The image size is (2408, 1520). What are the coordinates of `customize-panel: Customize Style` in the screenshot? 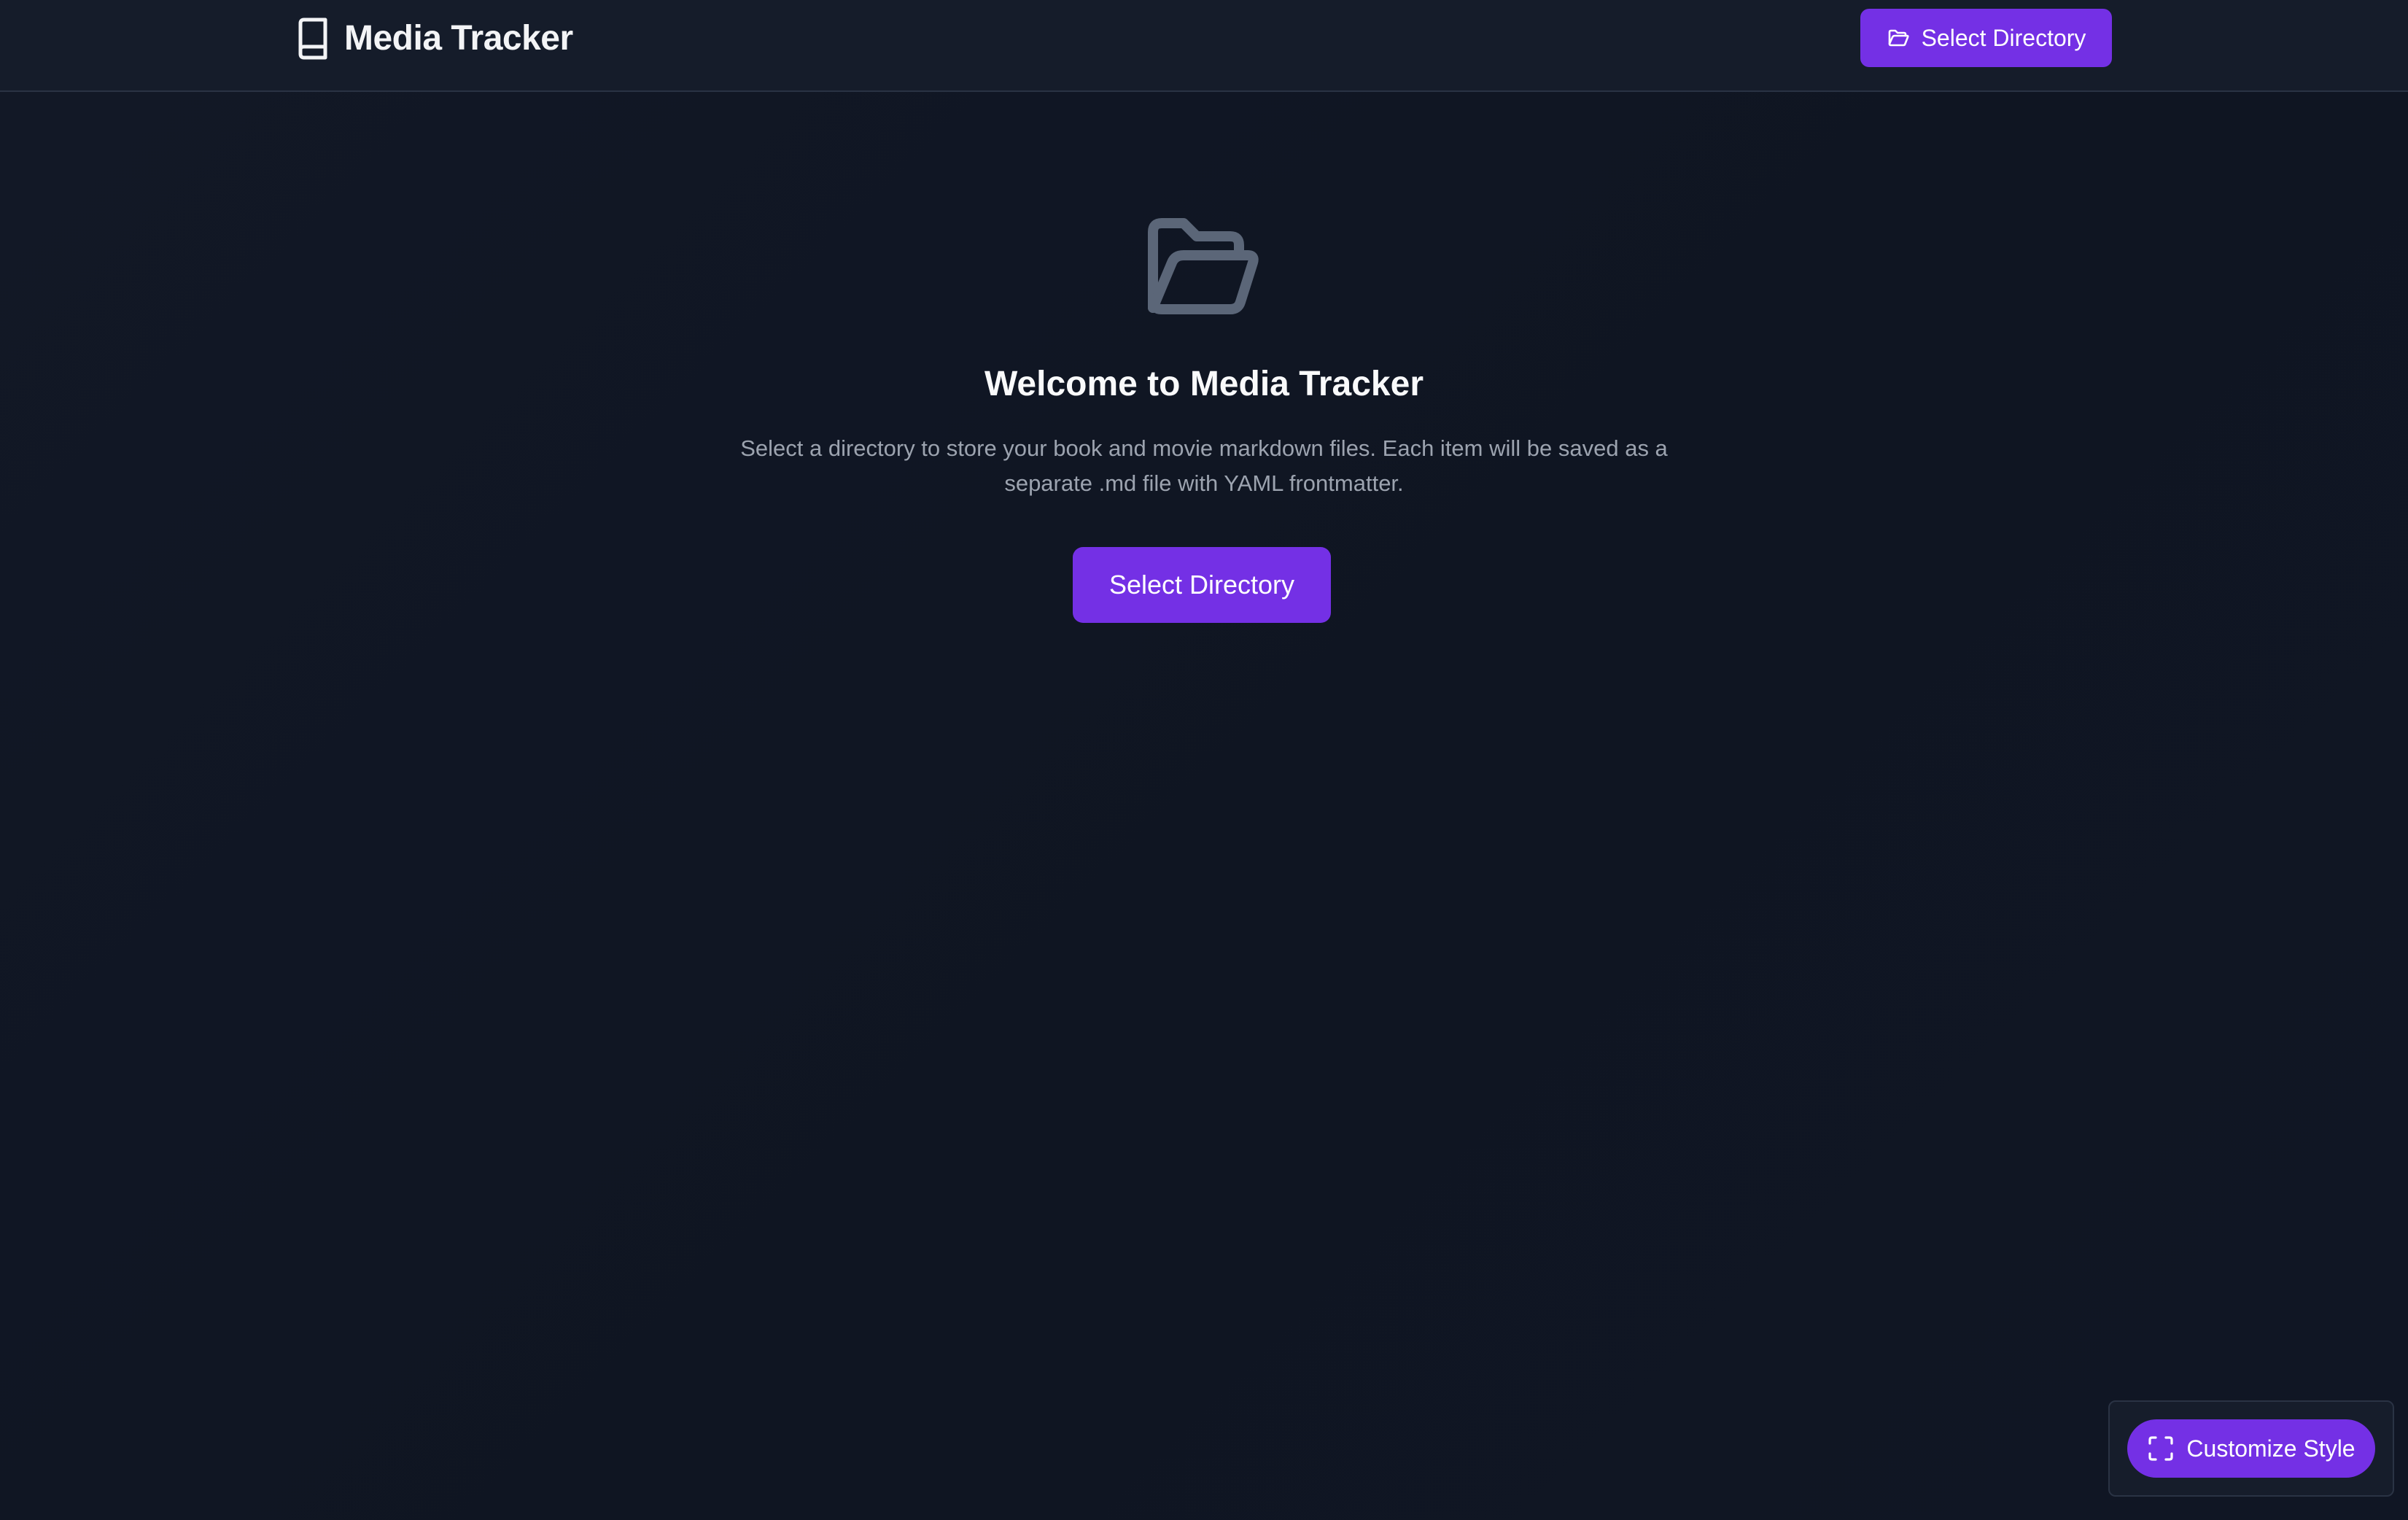 It's located at (2251, 1448).